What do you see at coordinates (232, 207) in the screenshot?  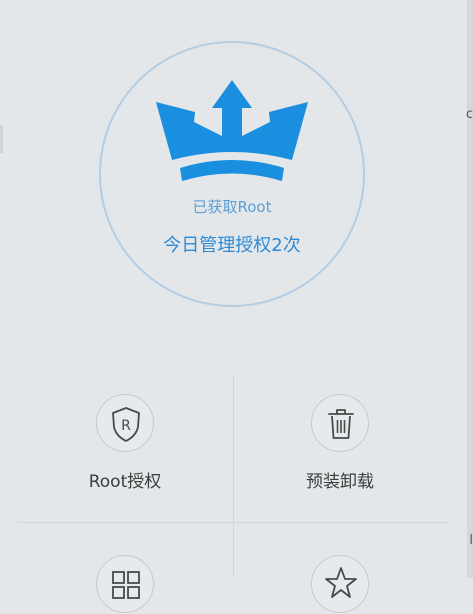 I see `root-status-text: 已获取Root` at bounding box center [232, 207].